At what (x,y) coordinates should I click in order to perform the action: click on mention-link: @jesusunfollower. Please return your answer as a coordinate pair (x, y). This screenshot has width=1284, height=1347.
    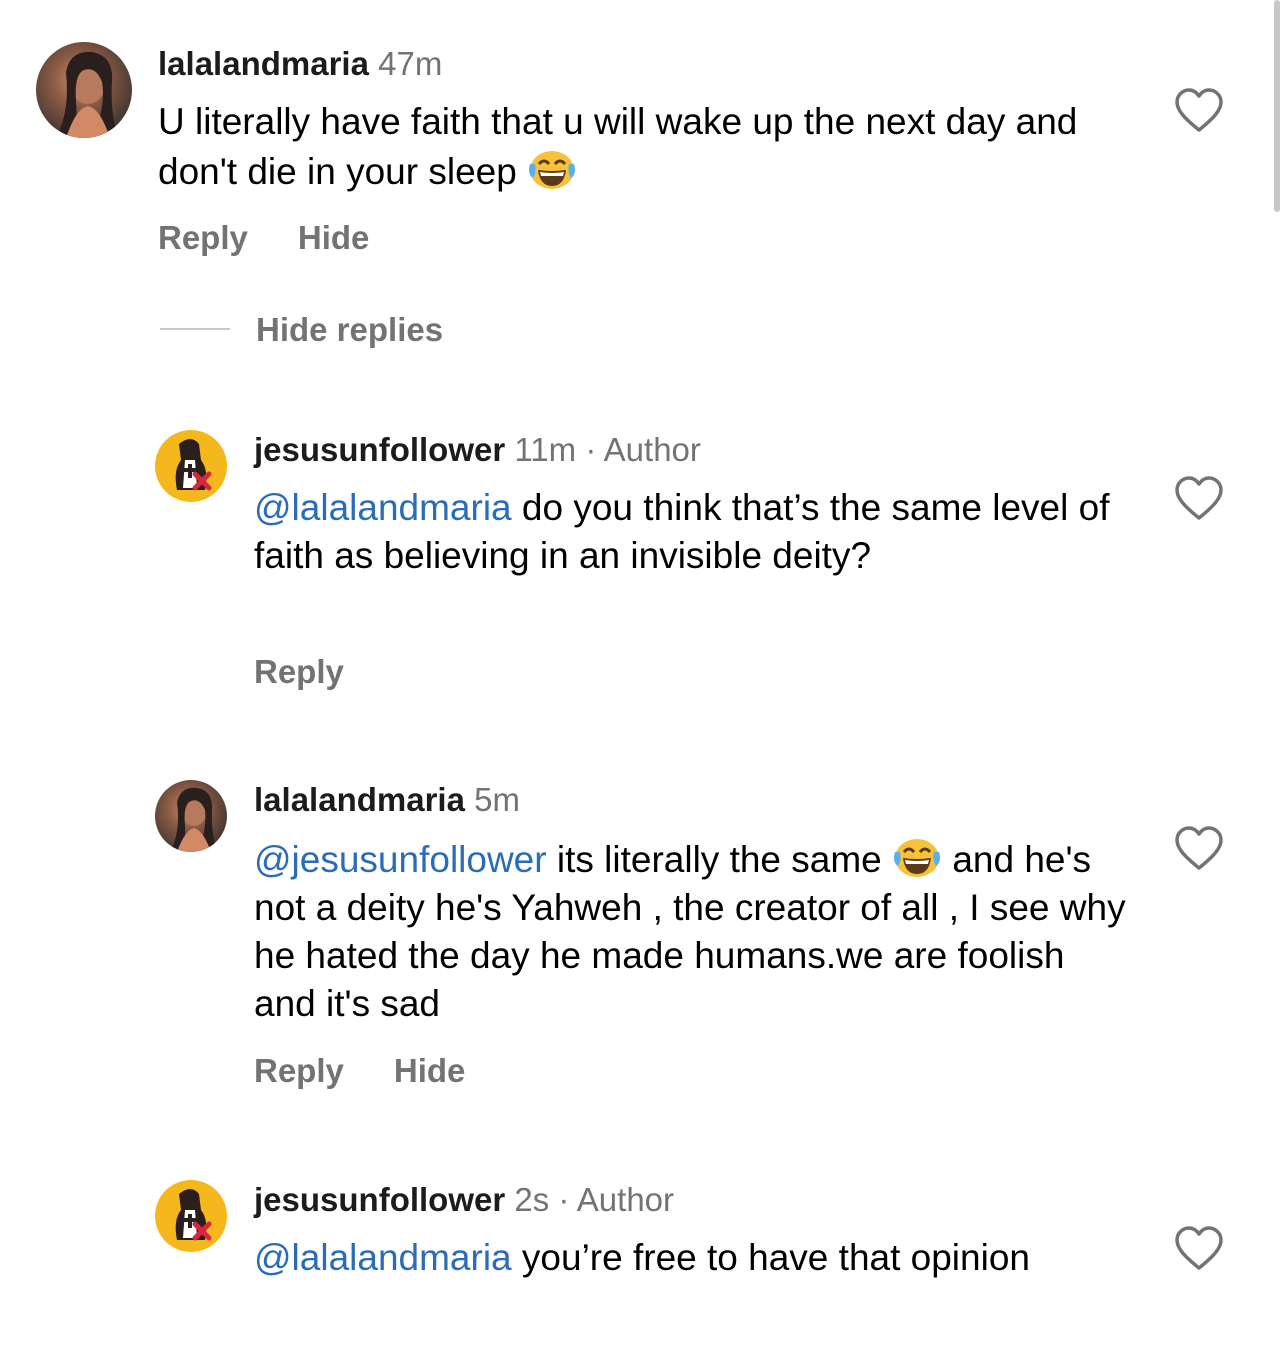
    Looking at the image, I should click on (400, 859).